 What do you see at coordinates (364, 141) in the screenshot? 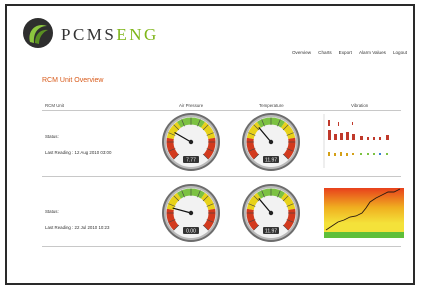
I see `row1-vibration-chart` at bounding box center [364, 141].